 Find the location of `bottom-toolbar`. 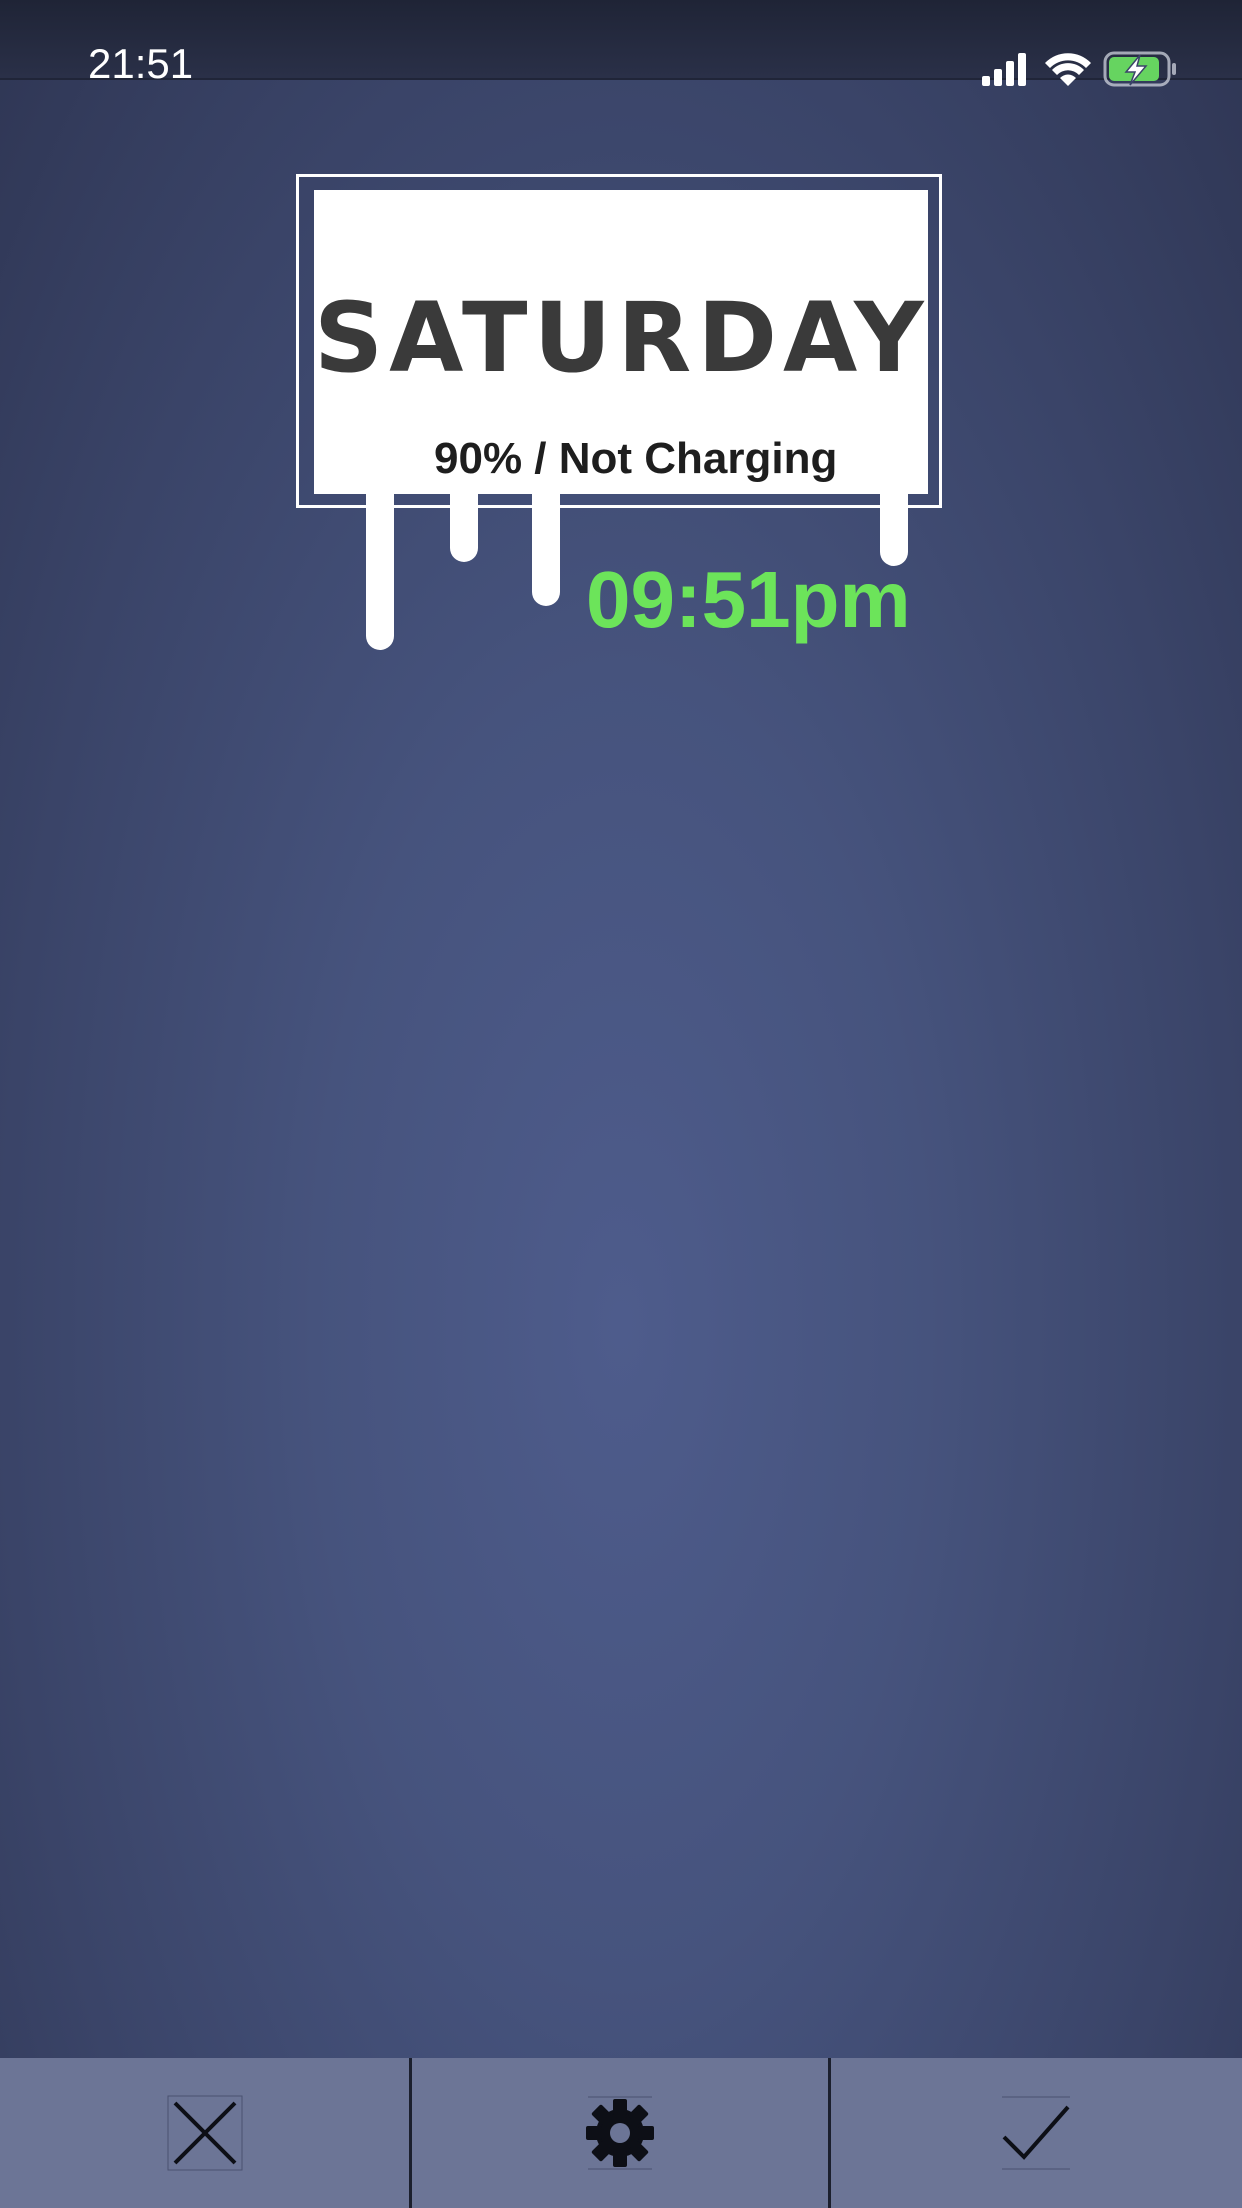

bottom-toolbar is located at coordinates (621, 2133).